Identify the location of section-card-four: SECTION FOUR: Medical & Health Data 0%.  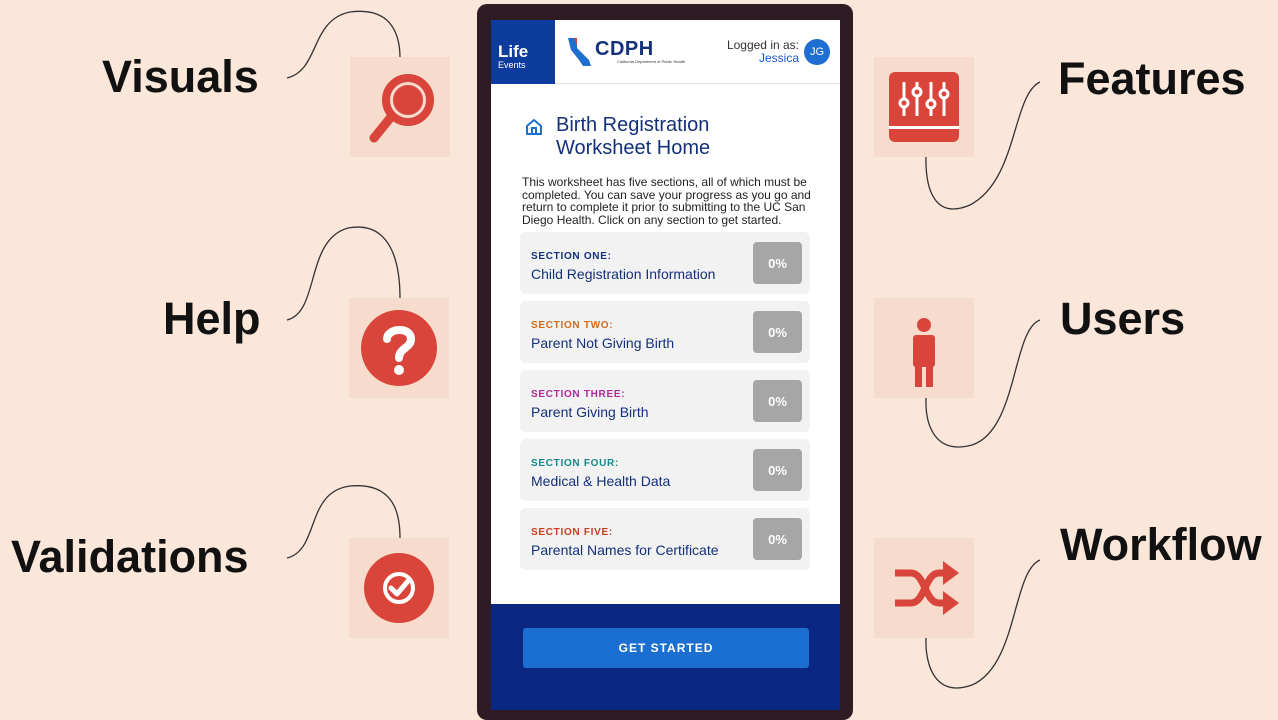
(665, 470).